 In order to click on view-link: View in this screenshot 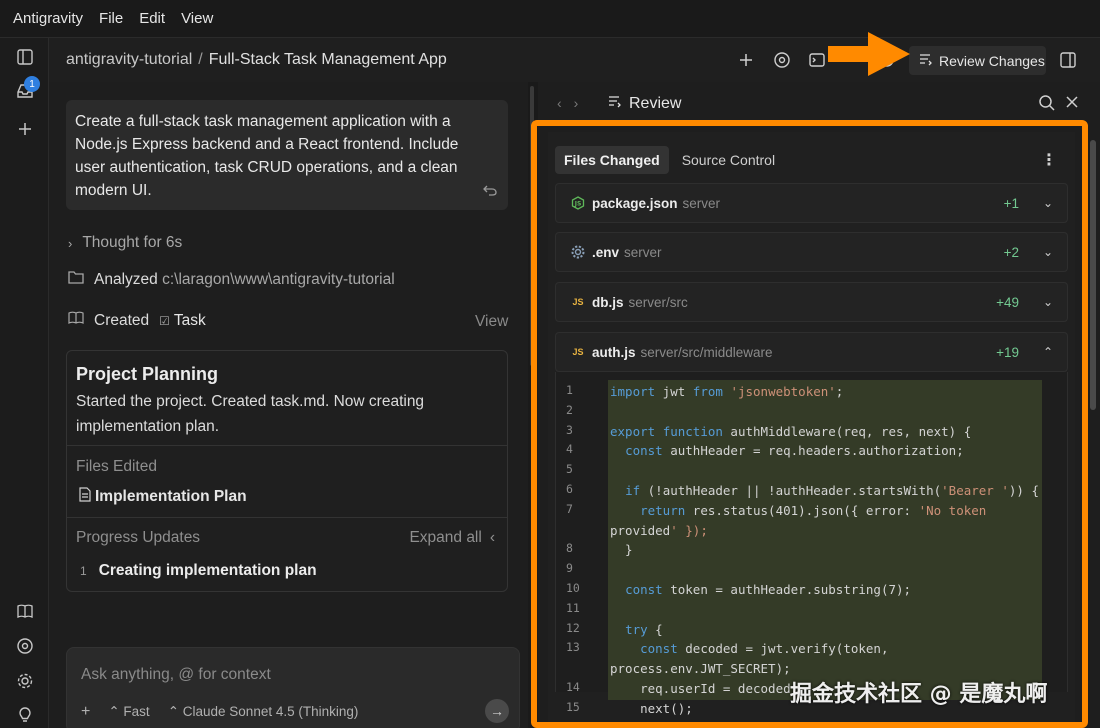, I will do `click(491, 322)`.